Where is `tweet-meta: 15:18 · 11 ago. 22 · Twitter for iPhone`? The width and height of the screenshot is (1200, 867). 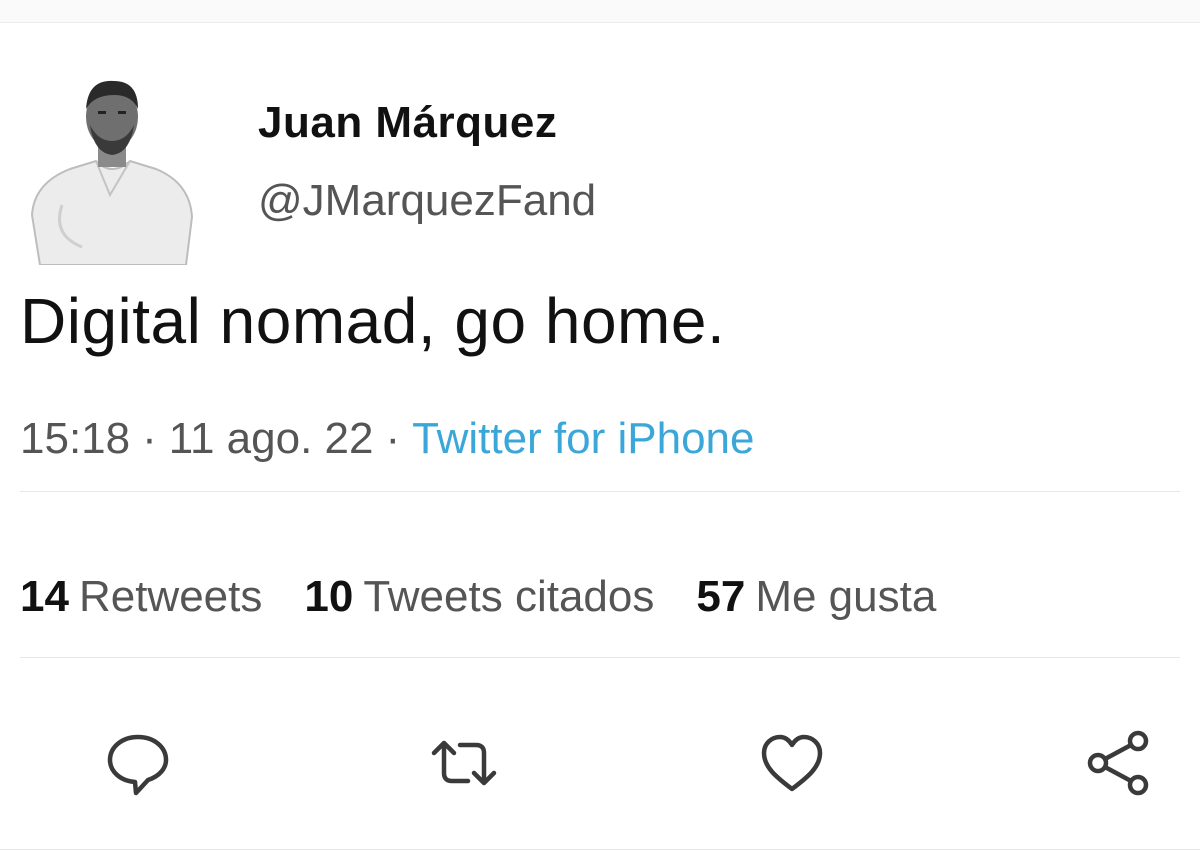 tweet-meta: 15:18 · 11 ago. 22 · Twitter for iPhone is located at coordinates (387, 439).